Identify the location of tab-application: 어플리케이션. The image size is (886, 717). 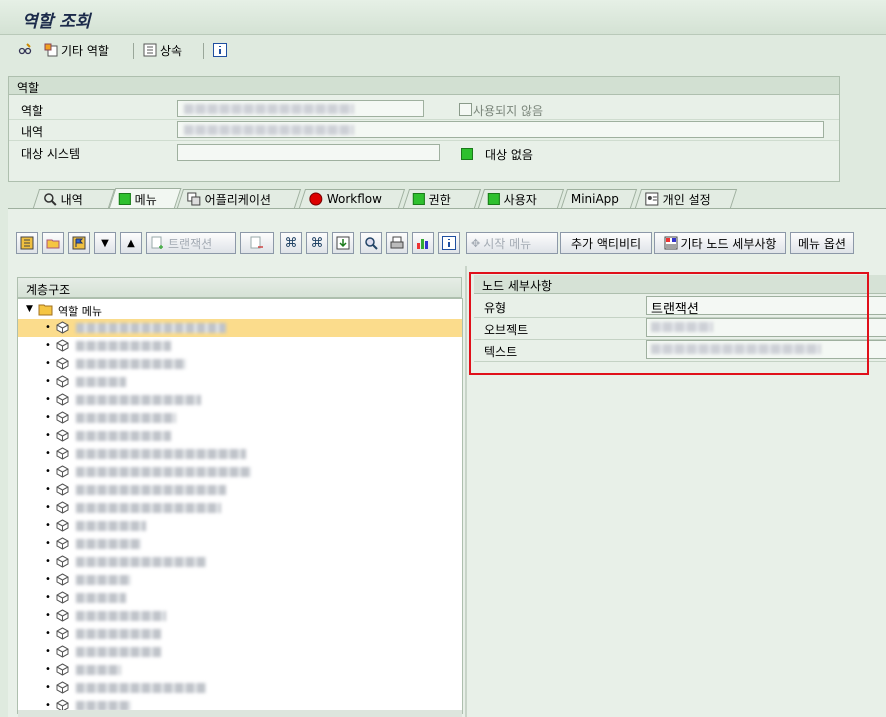
(239, 198).